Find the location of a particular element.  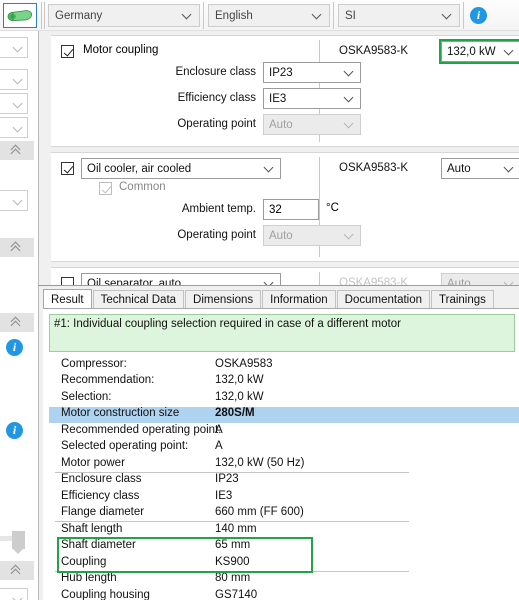

oil-cooler-mode-select: Auto is located at coordinates (480, 168).